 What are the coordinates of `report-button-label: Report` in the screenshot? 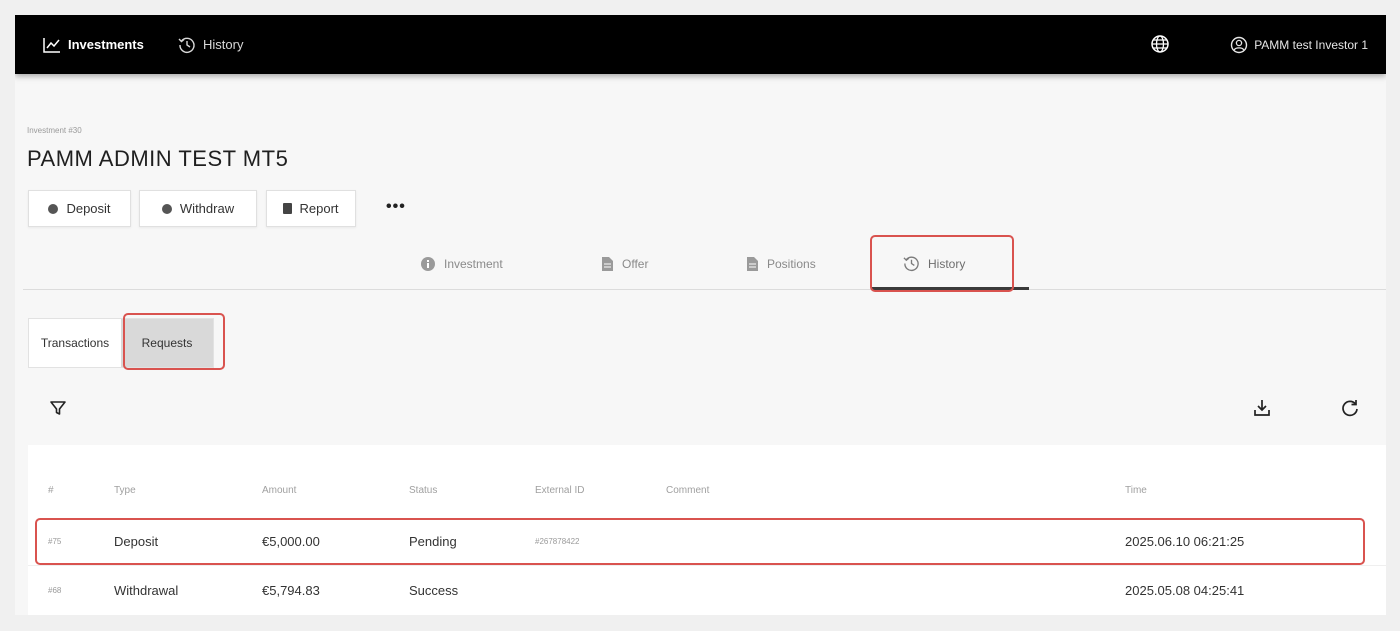 It's located at (319, 208).